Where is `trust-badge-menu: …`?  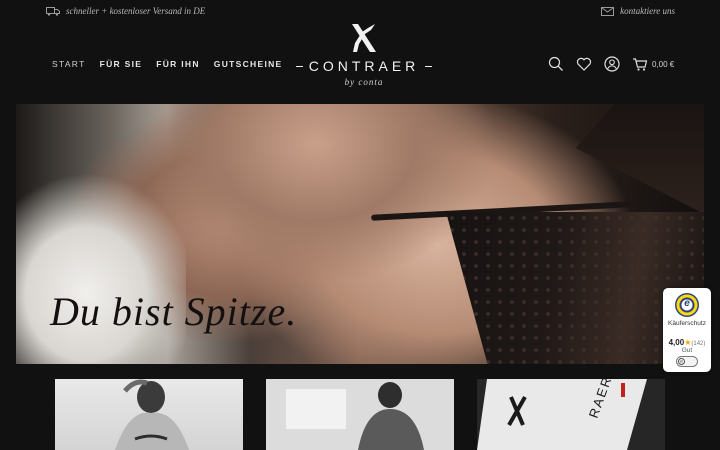
trust-badge-menu: … is located at coordinates (706, 292).